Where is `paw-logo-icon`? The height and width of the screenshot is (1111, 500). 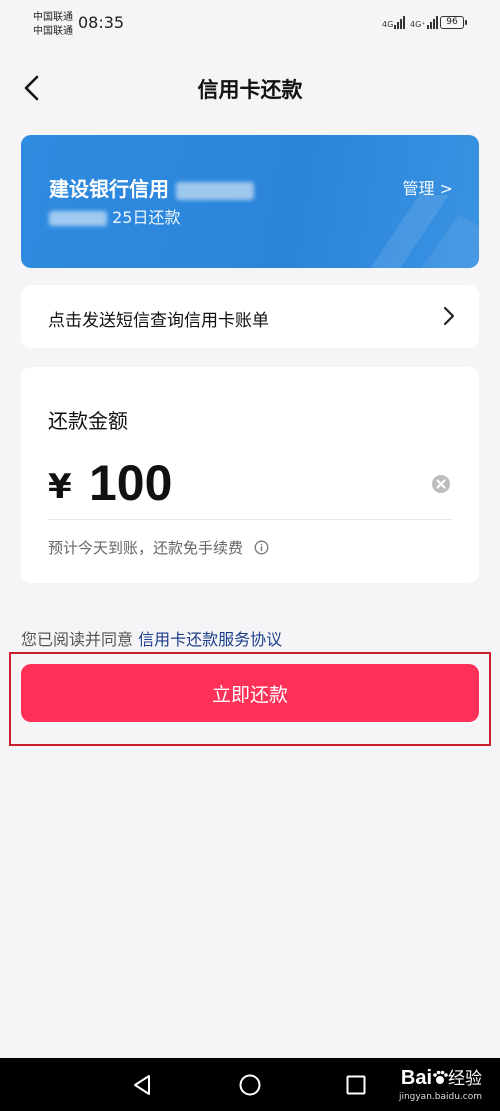
paw-logo-icon is located at coordinates (440, 1077).